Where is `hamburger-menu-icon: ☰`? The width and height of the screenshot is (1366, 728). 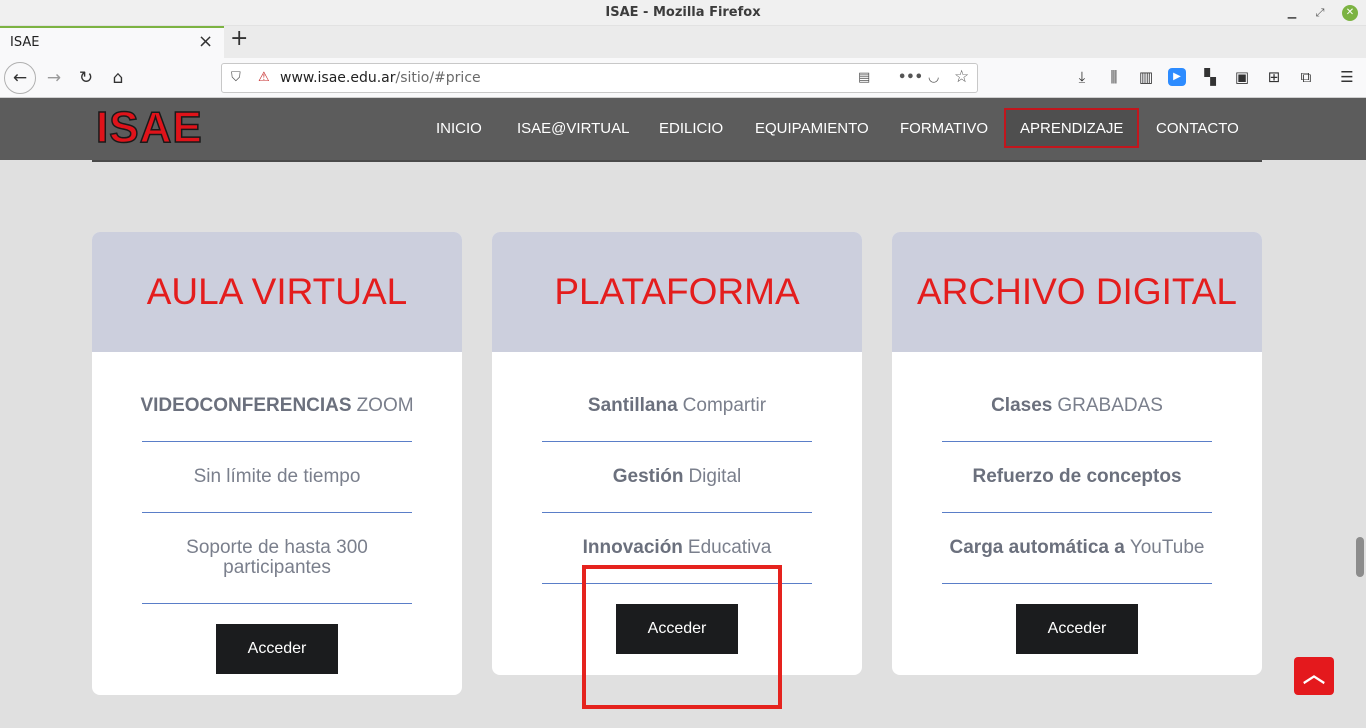
hamburger-menu-icon: ☰ is located at coordinates (1347, 77).